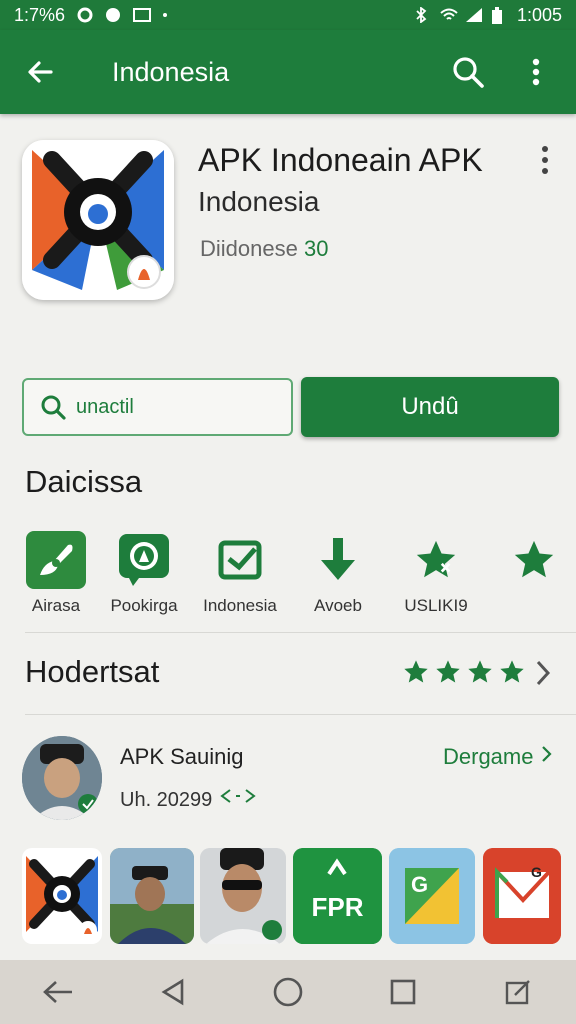 The width and height of the screenshot is (576, 1024). I want to click on status-time-left: 1:7%6, so click(40, 14).